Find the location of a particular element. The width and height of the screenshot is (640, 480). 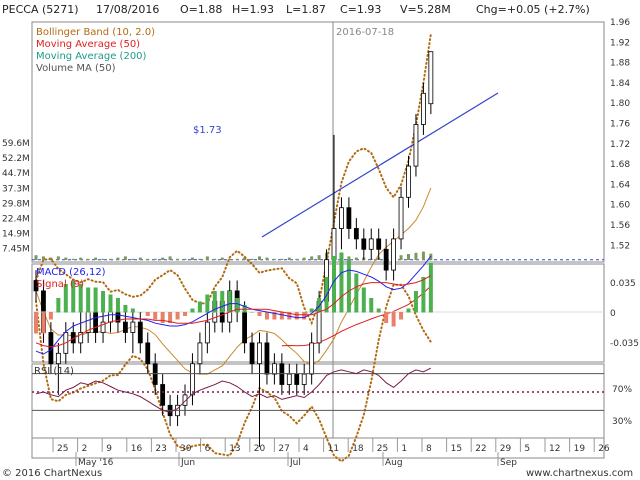

x-tick-label: 16 is located at coordinates (137, 449).